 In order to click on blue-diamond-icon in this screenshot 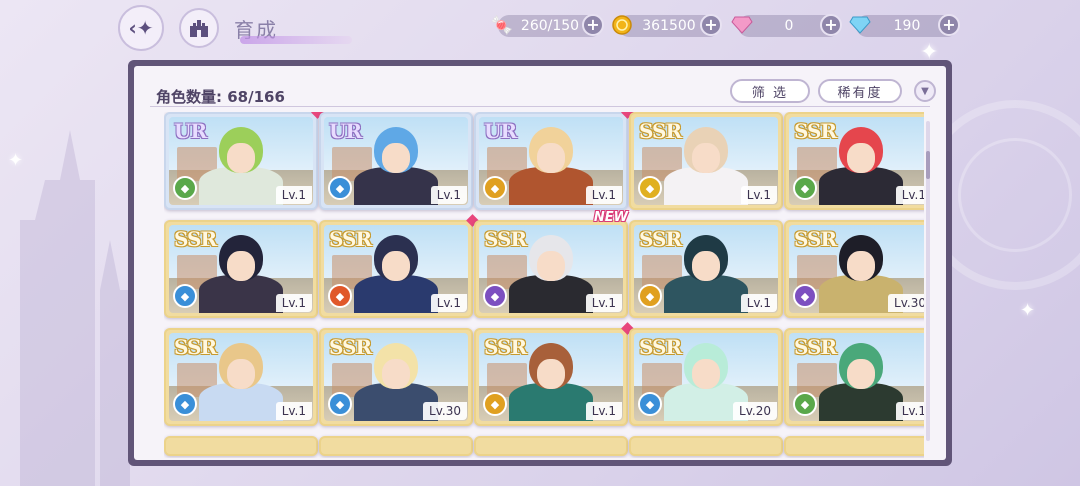, I will do `click(860, 25)`.